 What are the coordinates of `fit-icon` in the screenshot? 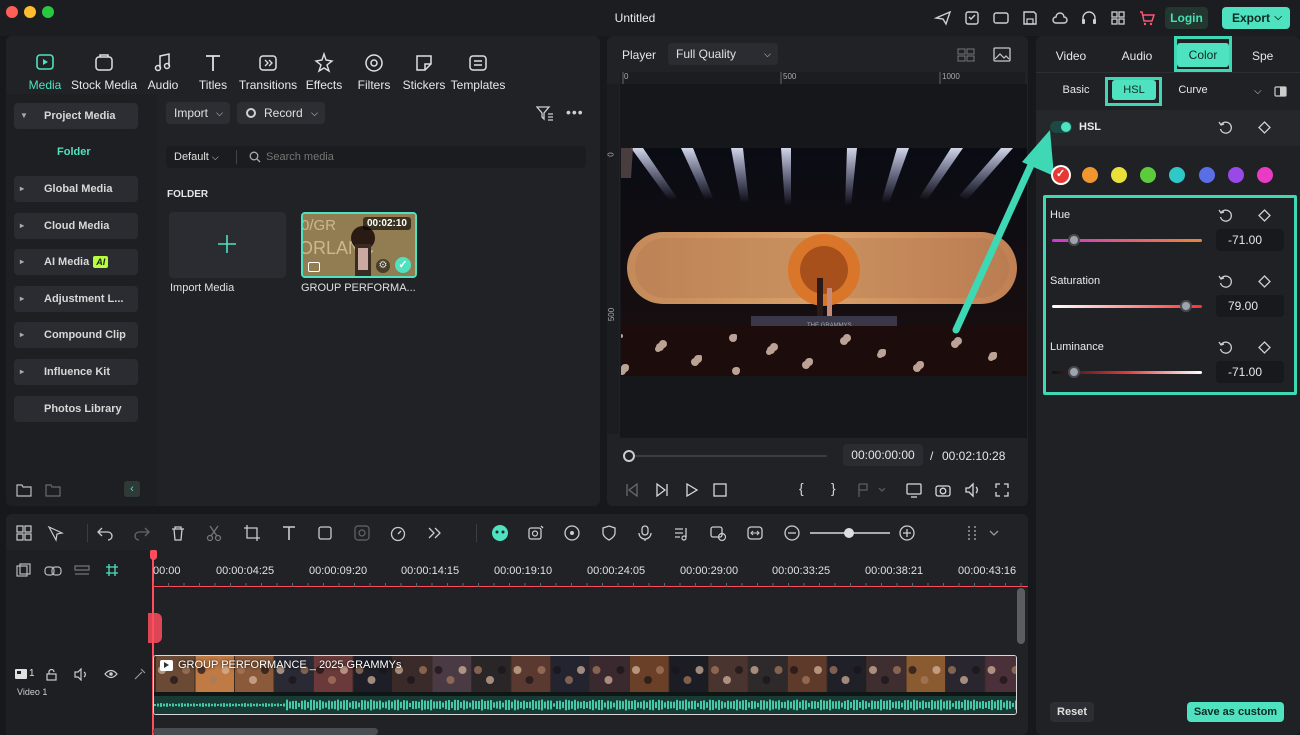 It's located at (755, 533).